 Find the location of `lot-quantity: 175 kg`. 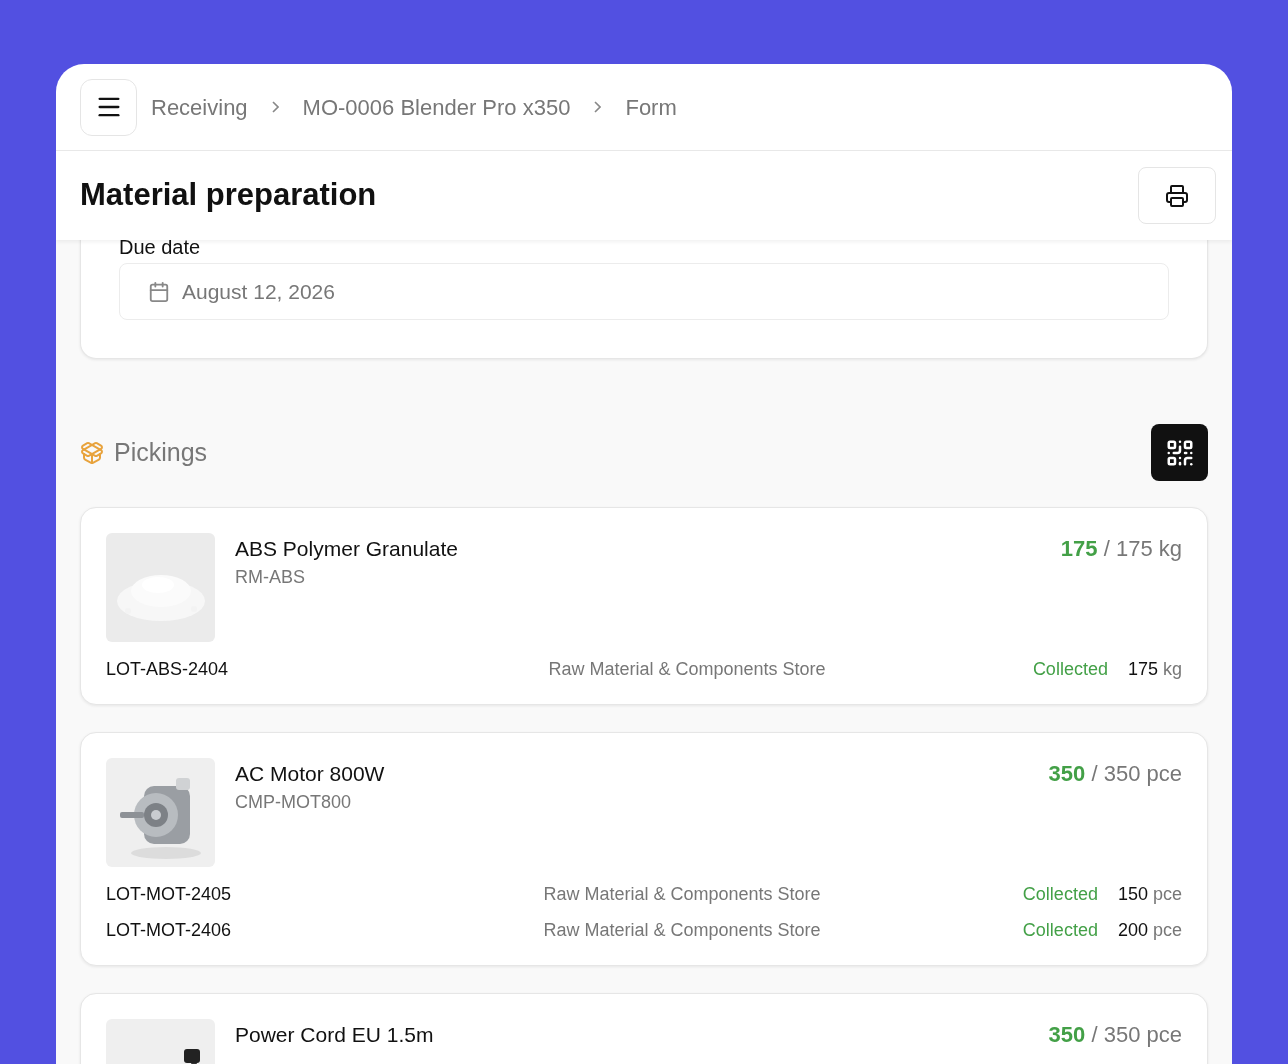

lot-quantity: 175 kg is located at coordinates (1154, 669).